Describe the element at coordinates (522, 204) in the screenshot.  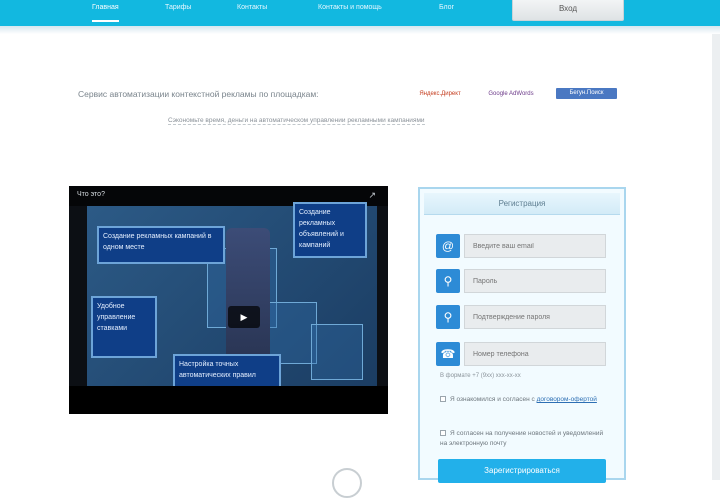
I see `registration-title: Регистрация` at that location.